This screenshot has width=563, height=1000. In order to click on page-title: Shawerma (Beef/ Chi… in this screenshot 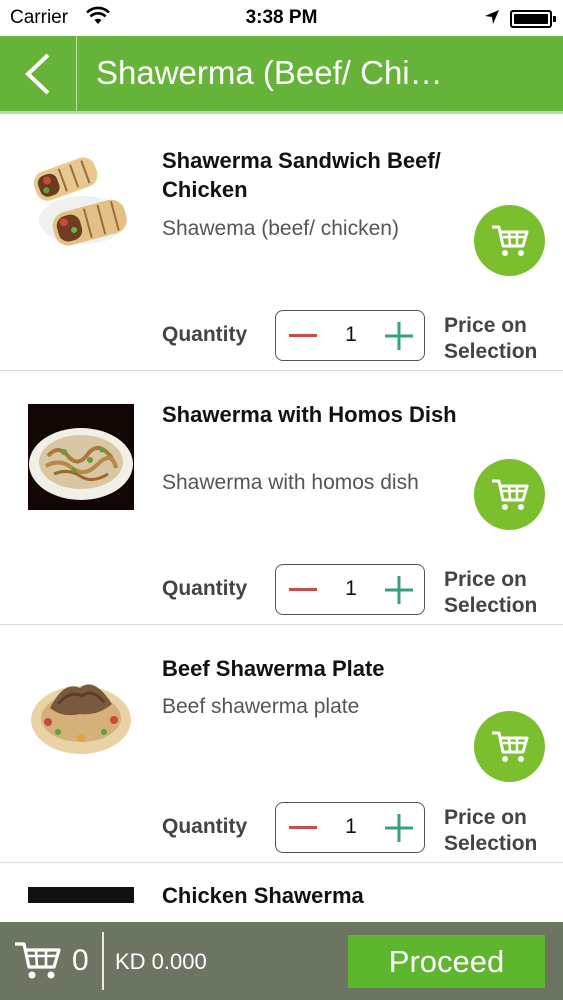, I will do `click(269, 72)`.